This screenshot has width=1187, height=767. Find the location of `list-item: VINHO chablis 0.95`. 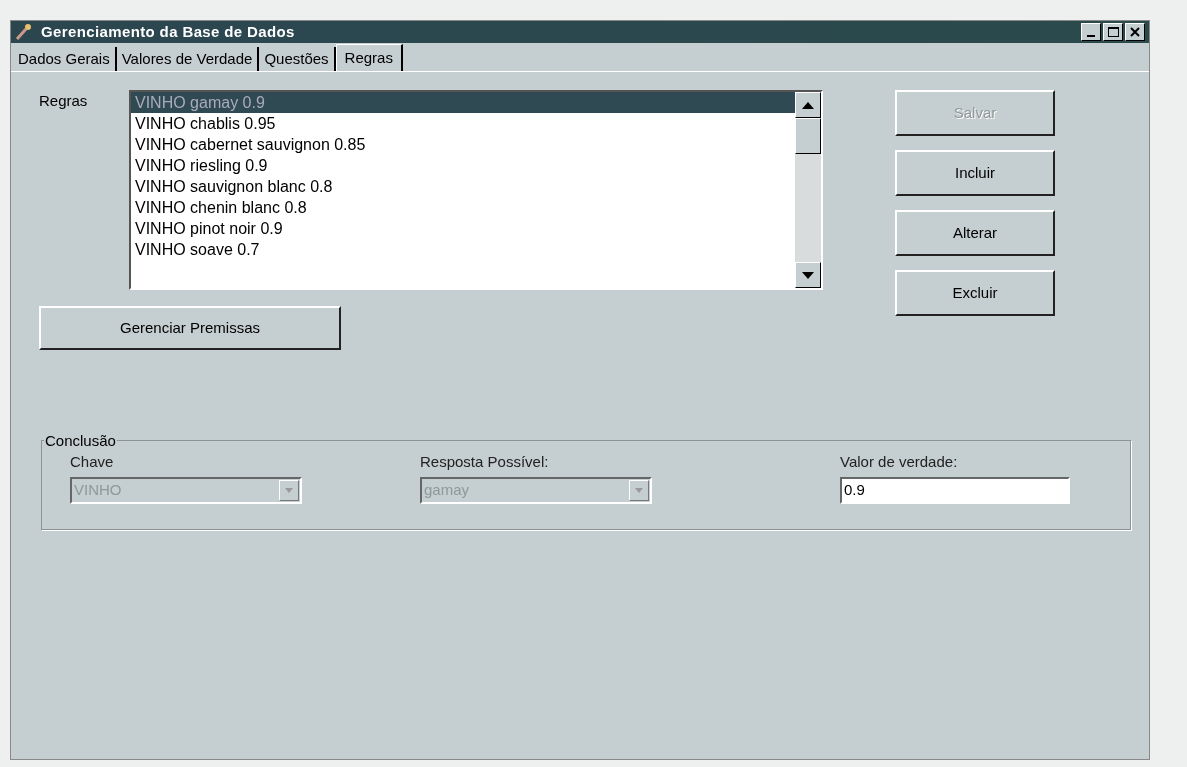

list-item: VINHO chablis 0.95 is located at coordinates (463, 123).